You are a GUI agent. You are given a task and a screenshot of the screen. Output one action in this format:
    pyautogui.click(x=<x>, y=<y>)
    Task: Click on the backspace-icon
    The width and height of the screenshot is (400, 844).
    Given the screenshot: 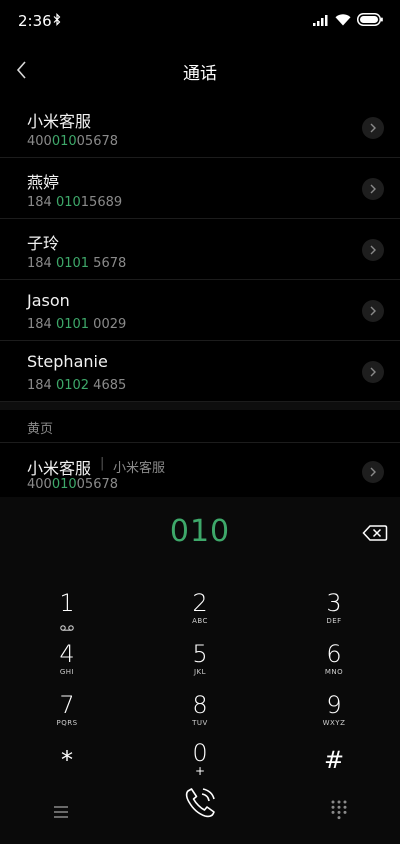 What is the action you would take?
    pyautogui.click(x=375, y=533)
    